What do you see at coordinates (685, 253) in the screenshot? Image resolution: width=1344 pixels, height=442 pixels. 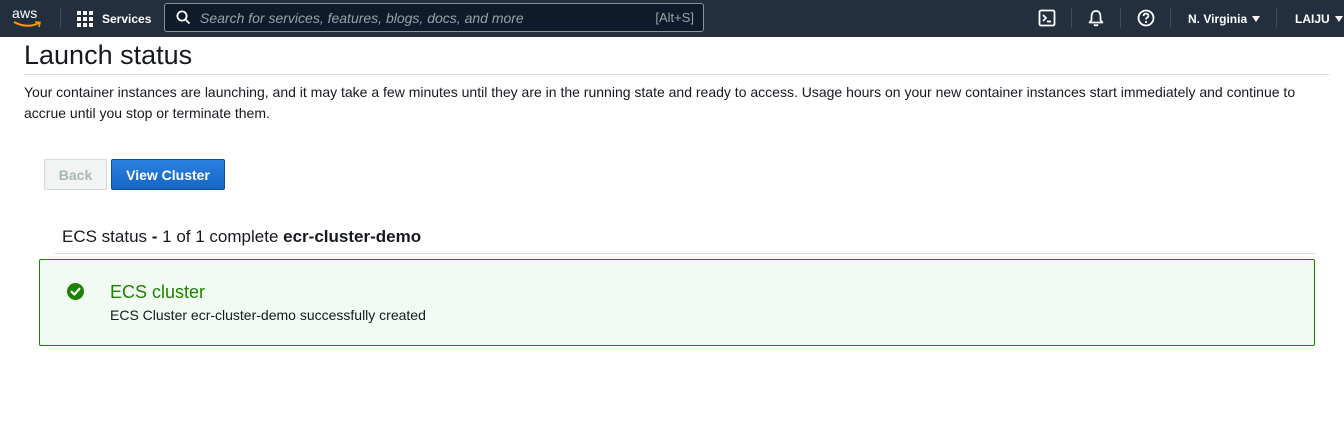 I see `status-divider` at bounding box center [685, 253].